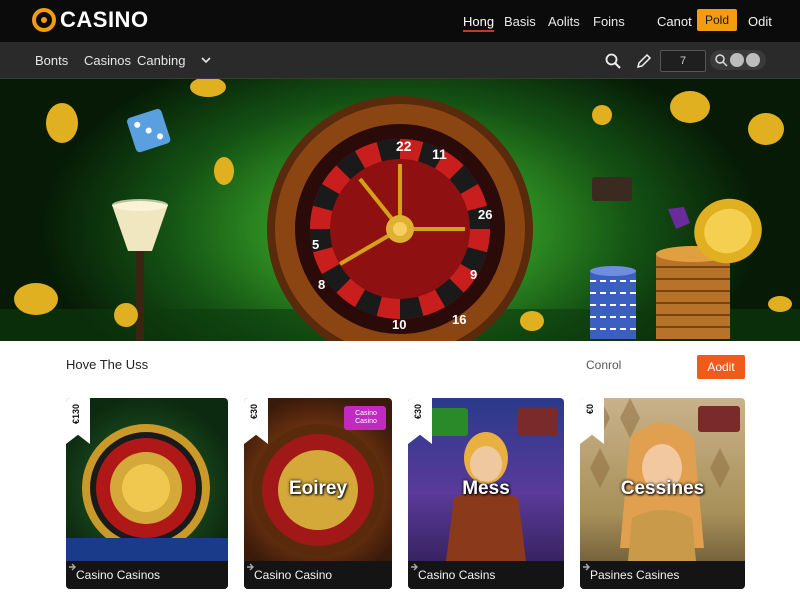 The width and height of the screenshot is (800, 600). Describe the element at coordinates (683, 61) in the screenshot. I see `search-input: 7` at that location.